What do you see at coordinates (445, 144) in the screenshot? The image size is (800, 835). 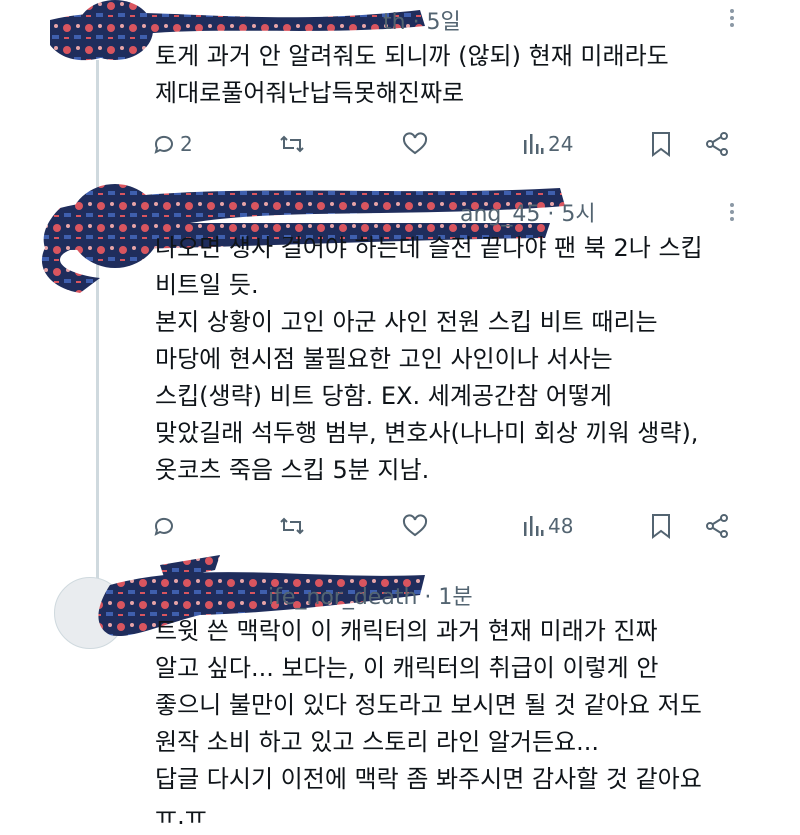 I see `post-actions: 2 24` at bounding box center [445, 144].